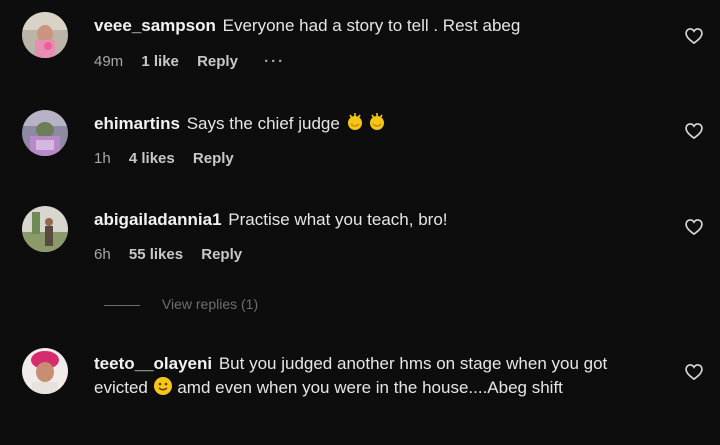 Image resolution: width=720 pixels, height=445 pixels. What do you see at coordinates (102, 158) in the screenshot?
I see `timestamp: 1h` at bounding box center [102, 158].